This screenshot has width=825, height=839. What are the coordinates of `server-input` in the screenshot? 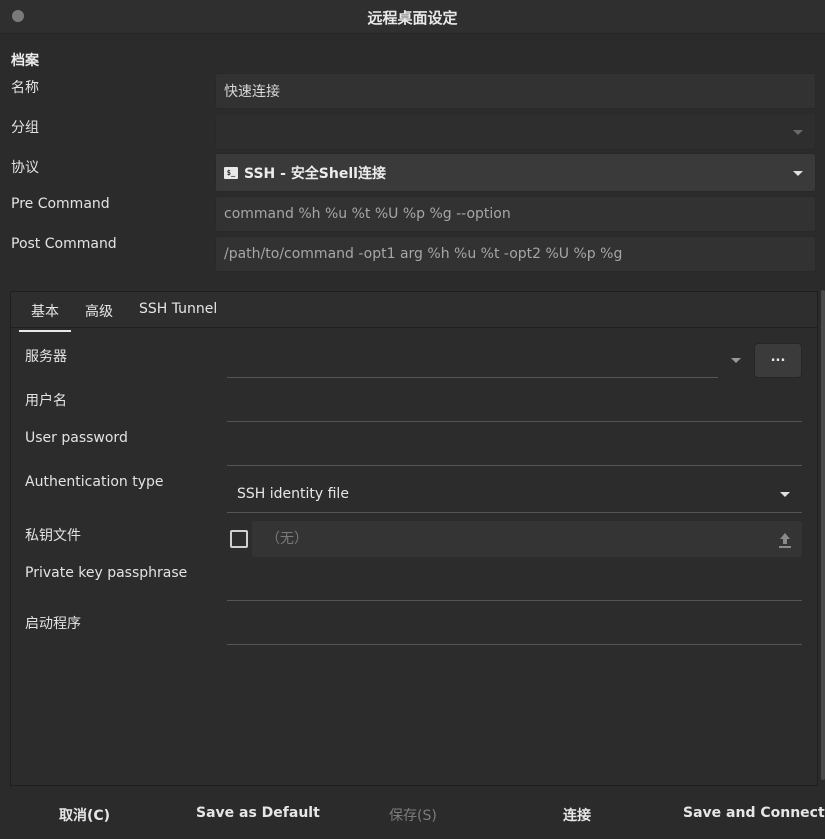 It's located at (472, 377).